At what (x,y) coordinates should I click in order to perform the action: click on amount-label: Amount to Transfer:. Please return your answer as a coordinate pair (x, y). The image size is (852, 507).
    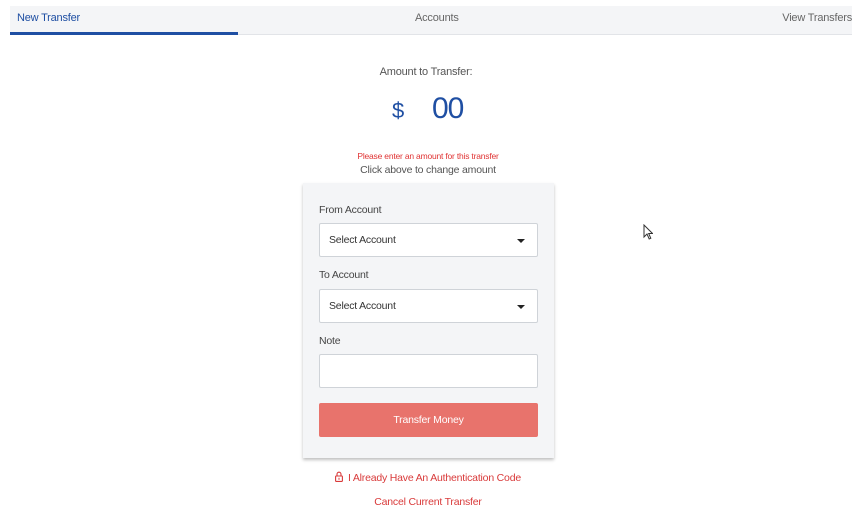
    Looking at the image, I should click on (426, 72).